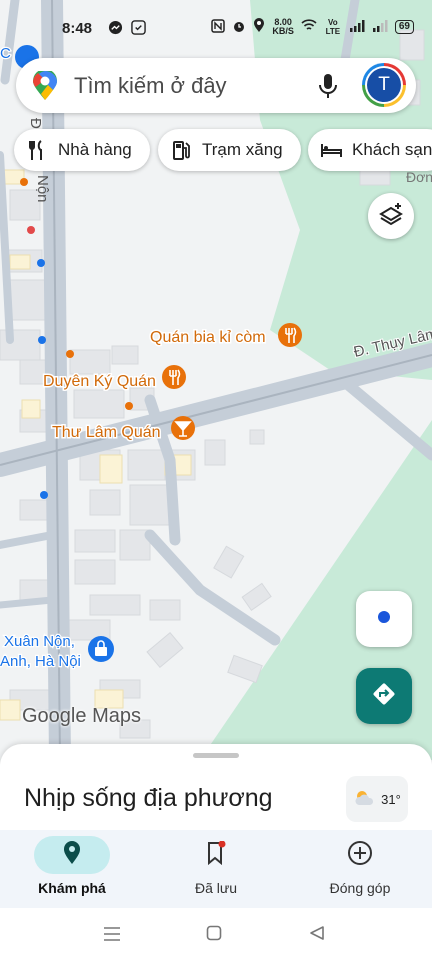 The width and height of the screenshot is (432, 960). I want to click on volte-label: Vo LTE, so click(333, 27).